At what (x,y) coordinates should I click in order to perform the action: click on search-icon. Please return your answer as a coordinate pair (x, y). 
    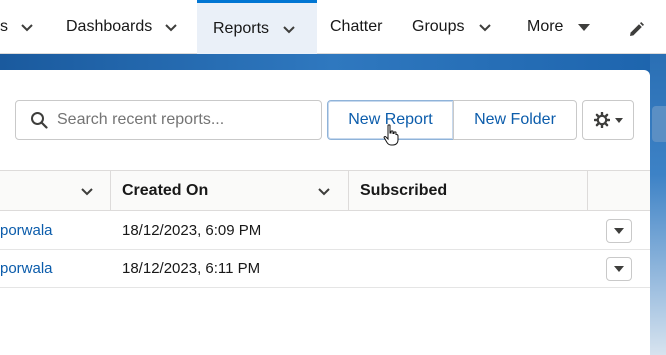
    Looking at the image, I should click on (39, 120).